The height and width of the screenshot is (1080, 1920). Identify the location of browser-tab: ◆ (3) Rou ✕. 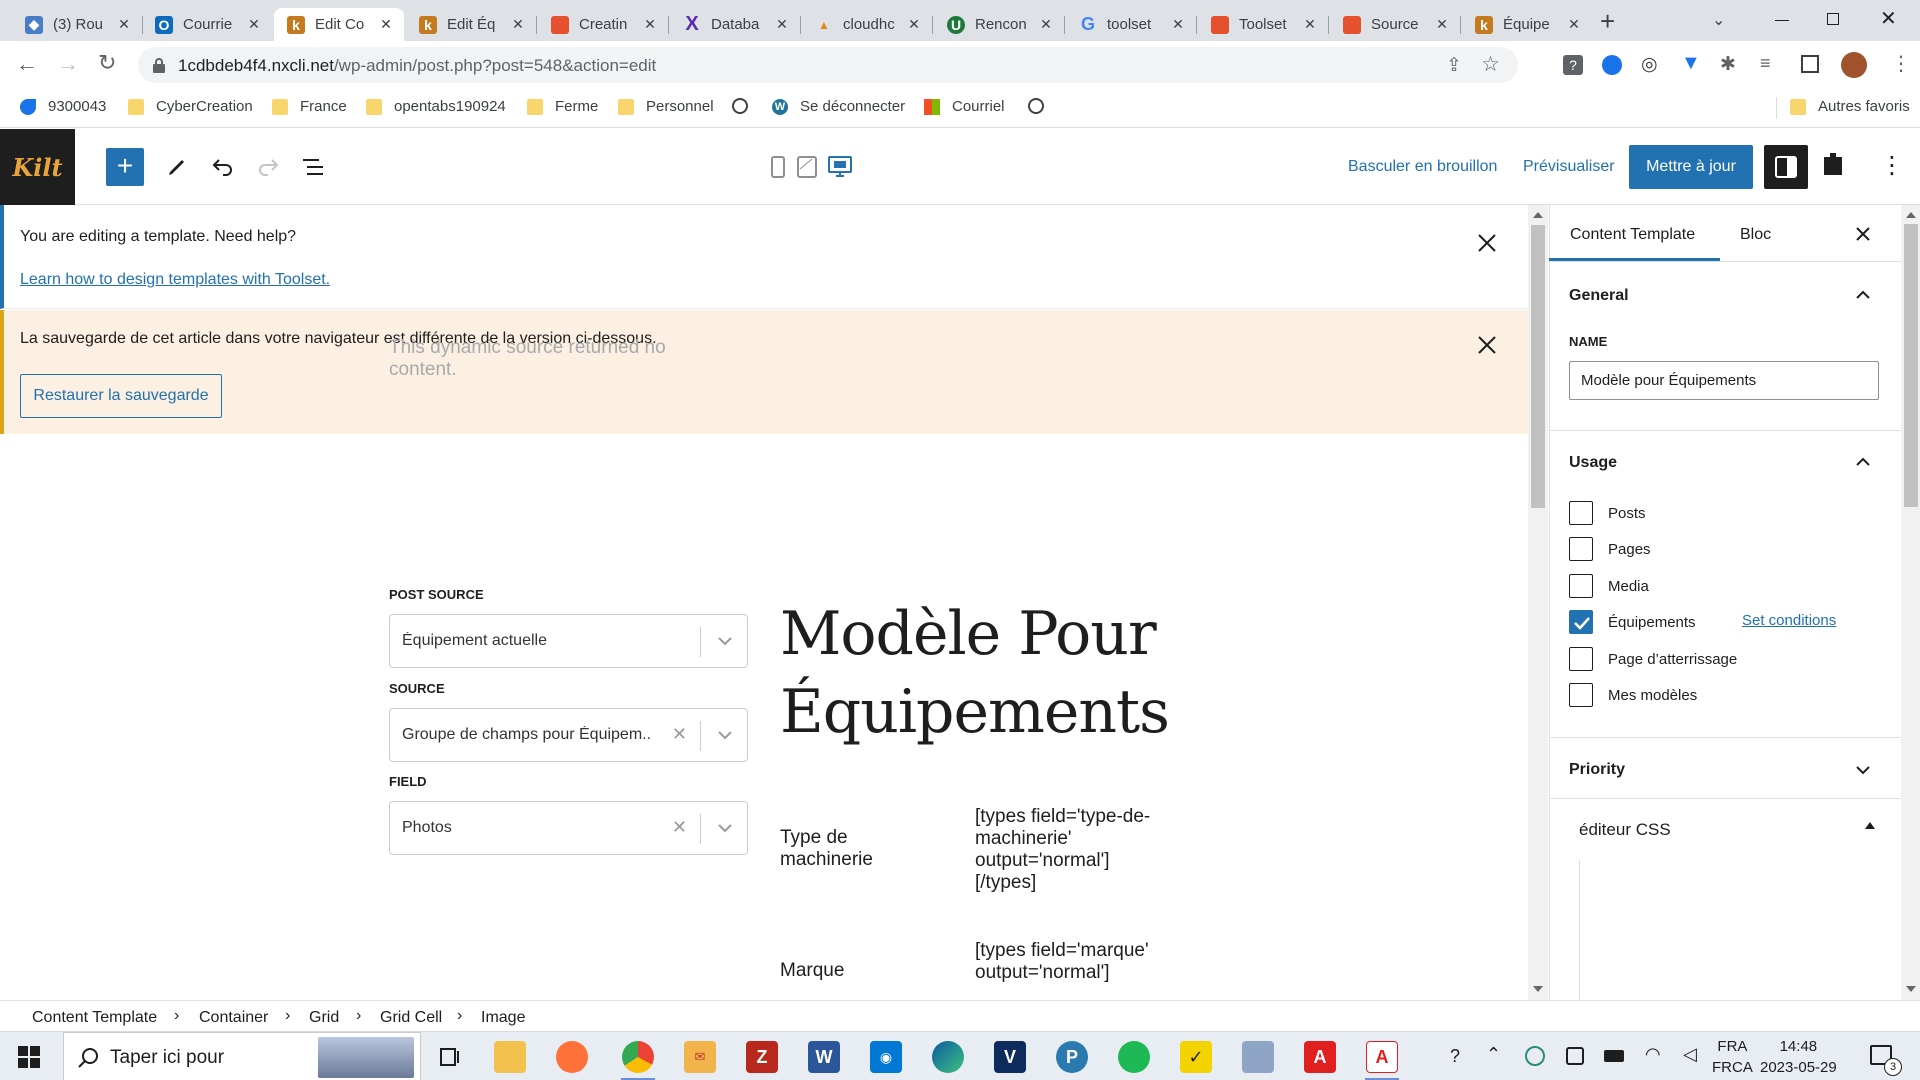
(77, 24).